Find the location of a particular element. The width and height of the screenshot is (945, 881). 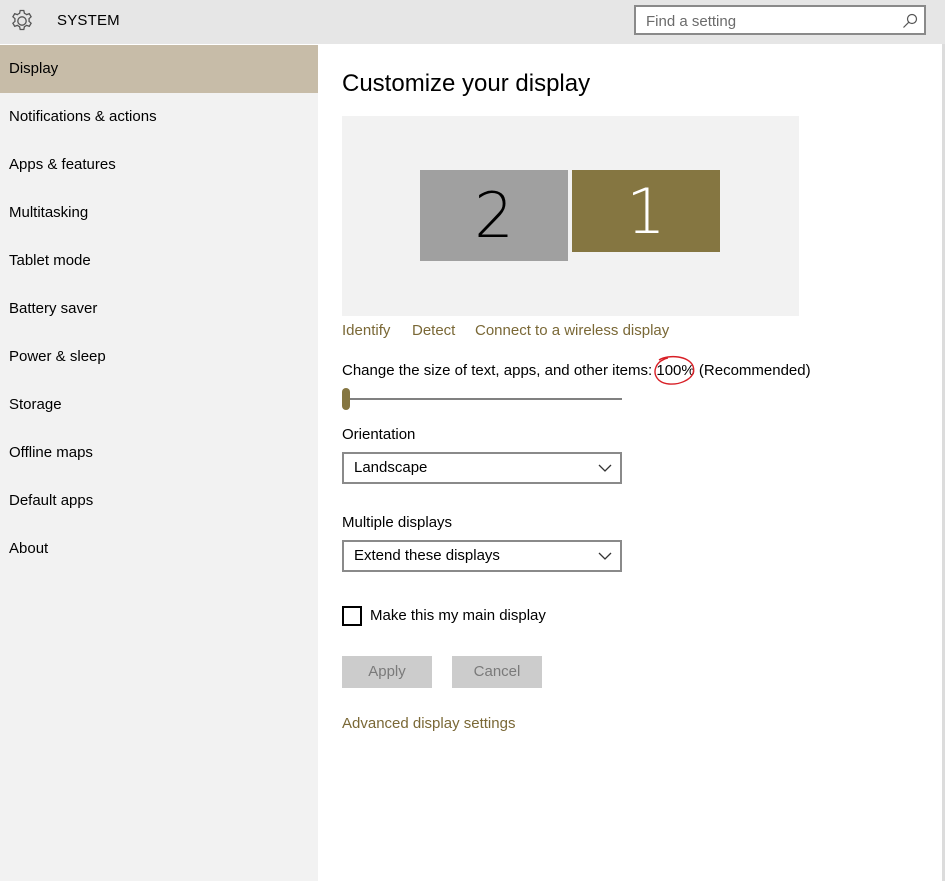

advanced-display-settings-link: Advanced display settings is located at coordinates (428, 723).